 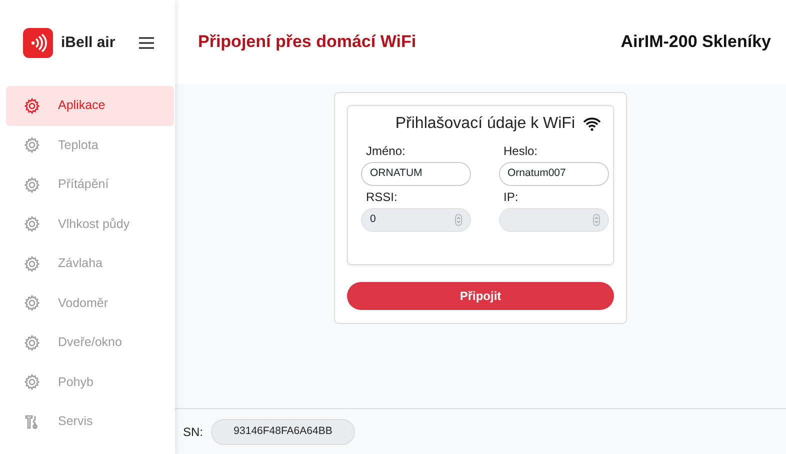 What do you see at coordinates (307, 42) in the screenshot?
I see `page-title: Připojení přes domácí WiFi` at bounding box center [307, 42].